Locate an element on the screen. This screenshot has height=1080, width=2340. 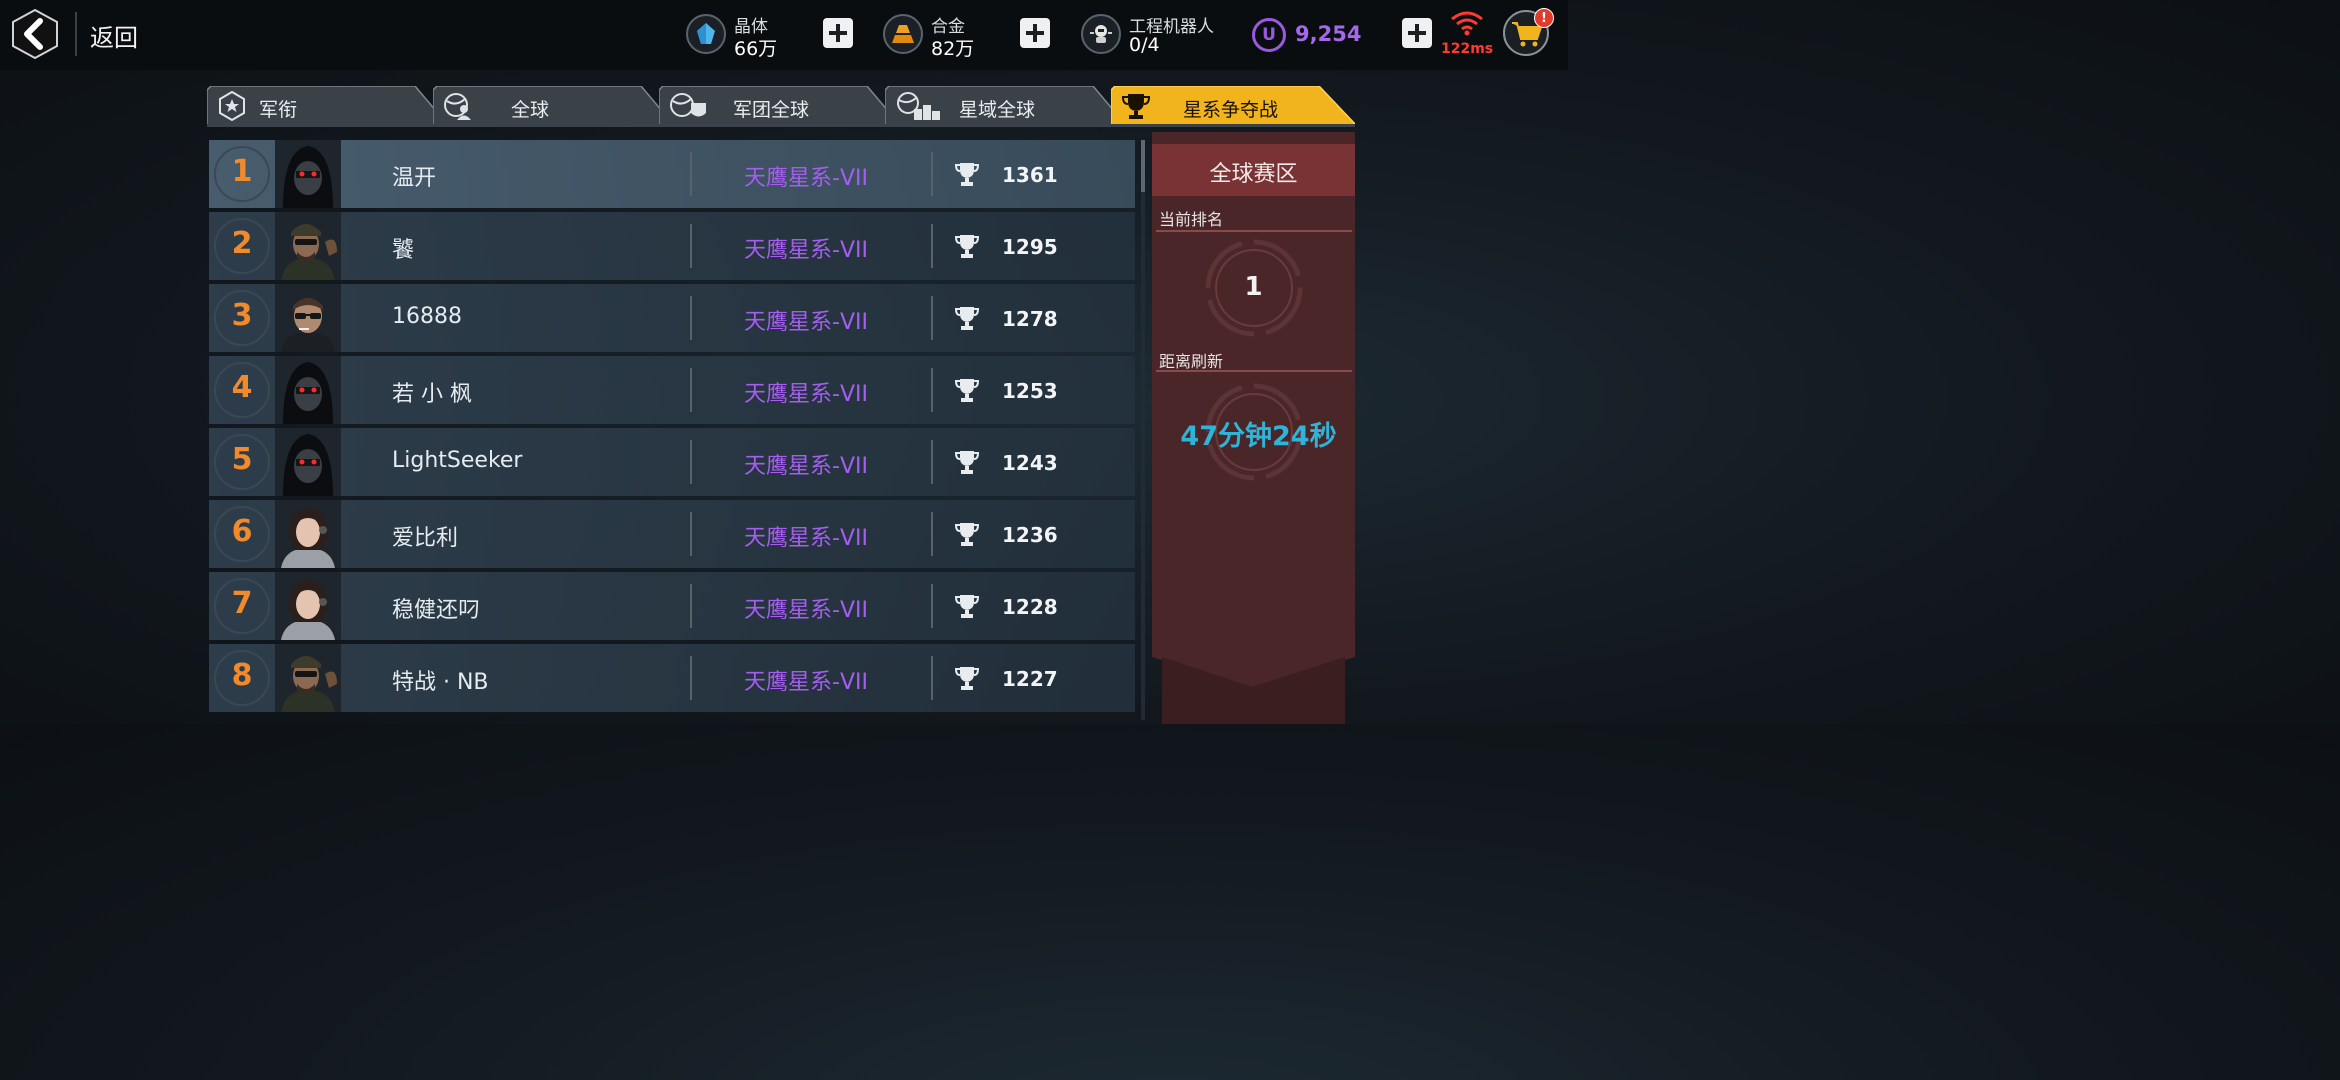
refresh-label: 距离刷新 is located at coordinates (1191, 361).